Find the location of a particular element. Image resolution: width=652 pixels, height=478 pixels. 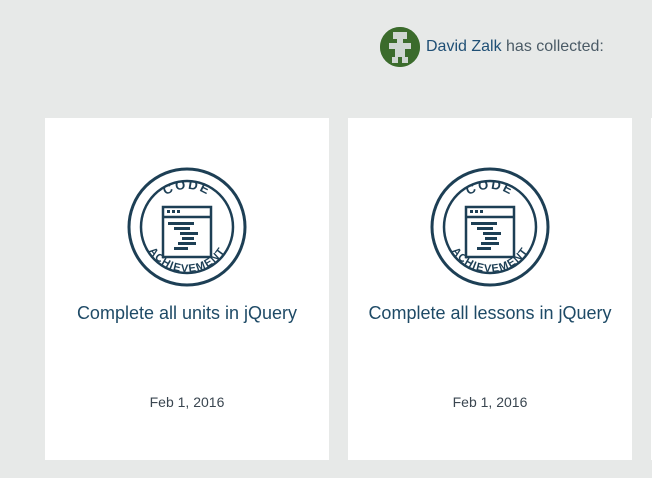

avatar is located at coordinates (400, 47).